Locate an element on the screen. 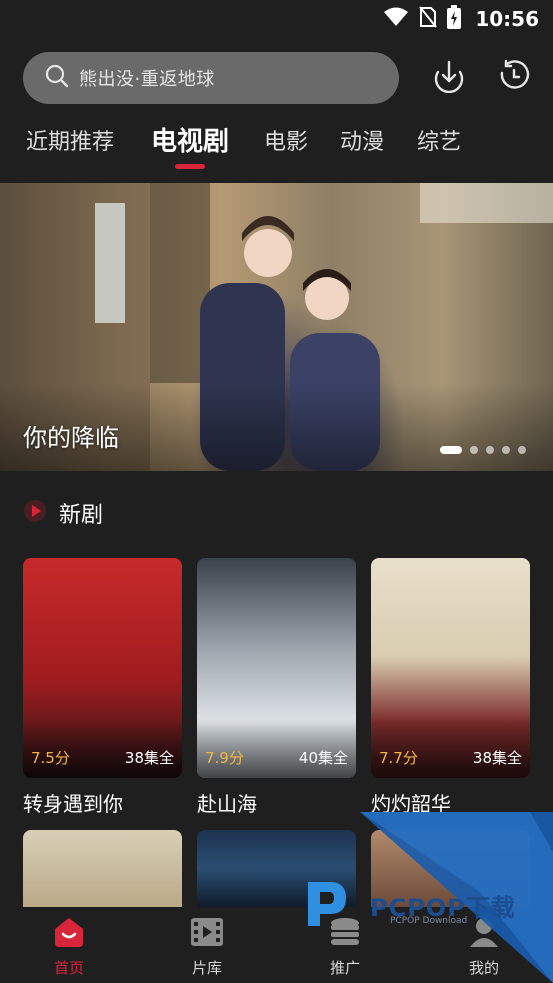 The width and height of the screenshot is (553, 983). nav-film-library: 片库 is located at coordinates (207, 946).